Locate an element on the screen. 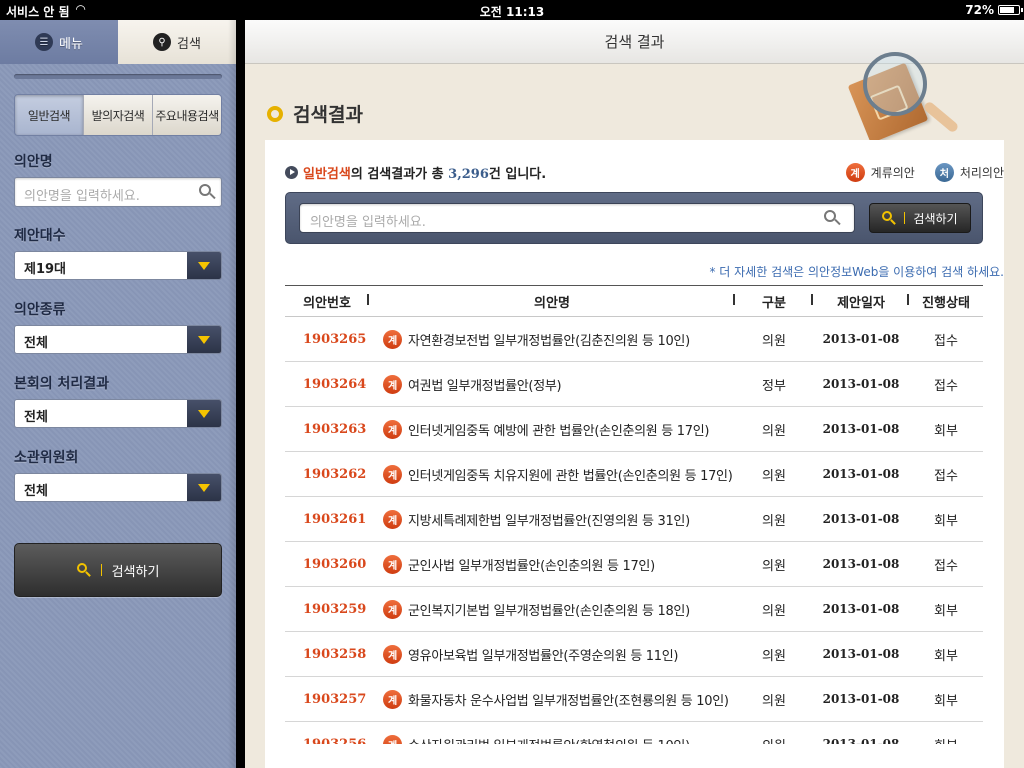  bill-name-cell: 계 인터넷게임중독 치유지원에 관한 법률안(손인춘의원 등 17인) is located at coordinates (552, 474).